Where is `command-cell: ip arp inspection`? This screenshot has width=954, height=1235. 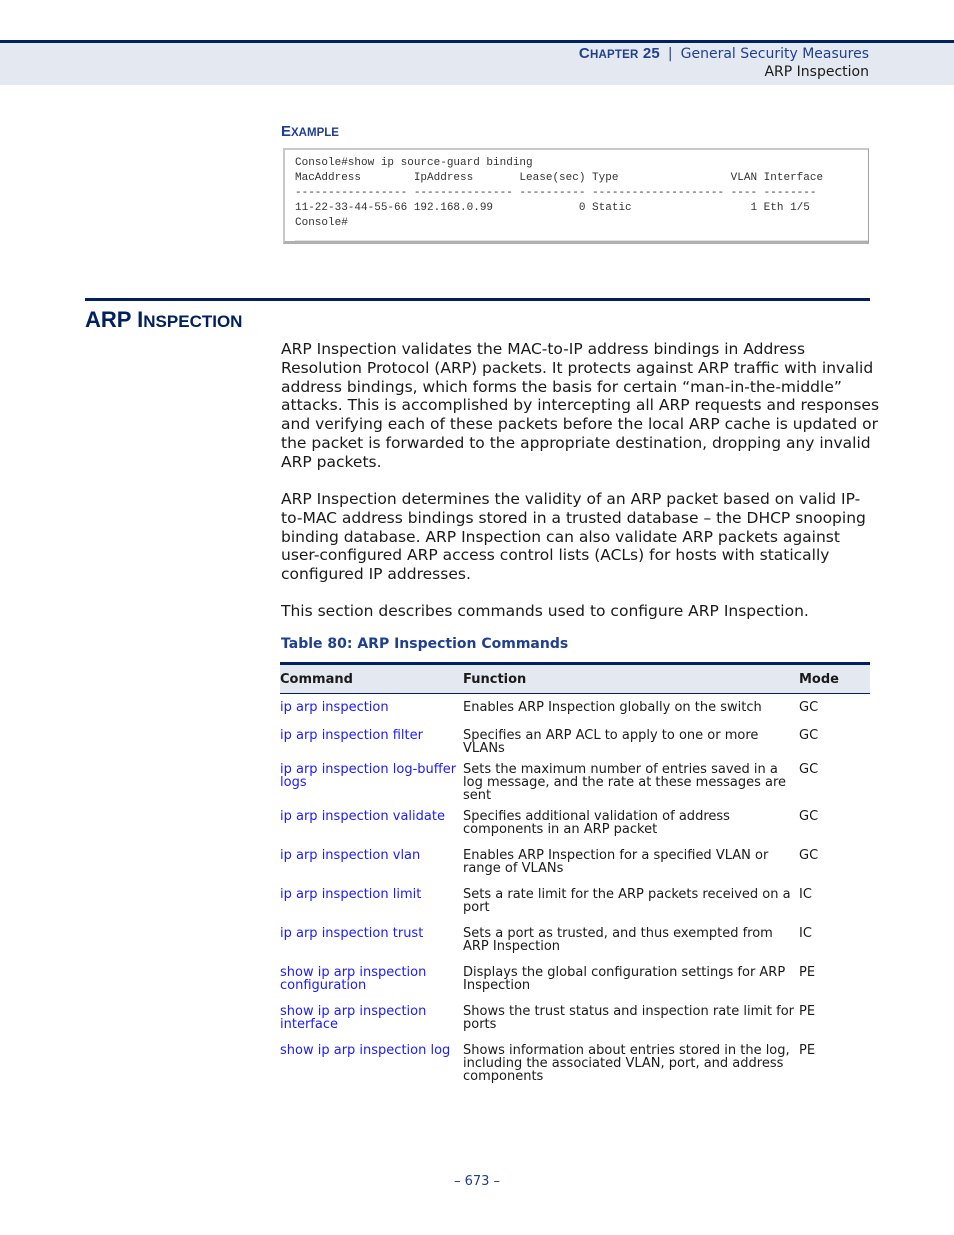 command-cell: ip arp inspection is located at coordinates (371, 707).